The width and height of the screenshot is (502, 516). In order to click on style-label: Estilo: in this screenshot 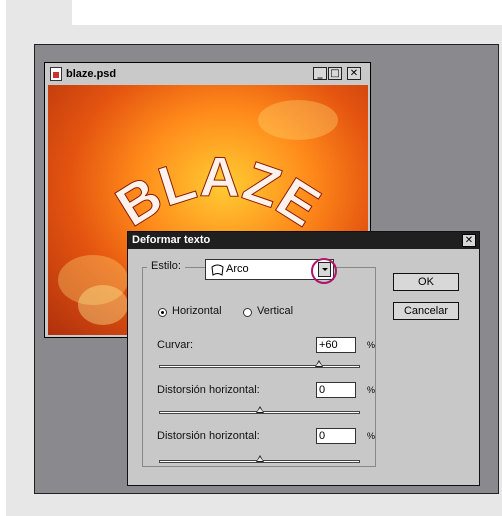, I will do `click(166, 266)`.